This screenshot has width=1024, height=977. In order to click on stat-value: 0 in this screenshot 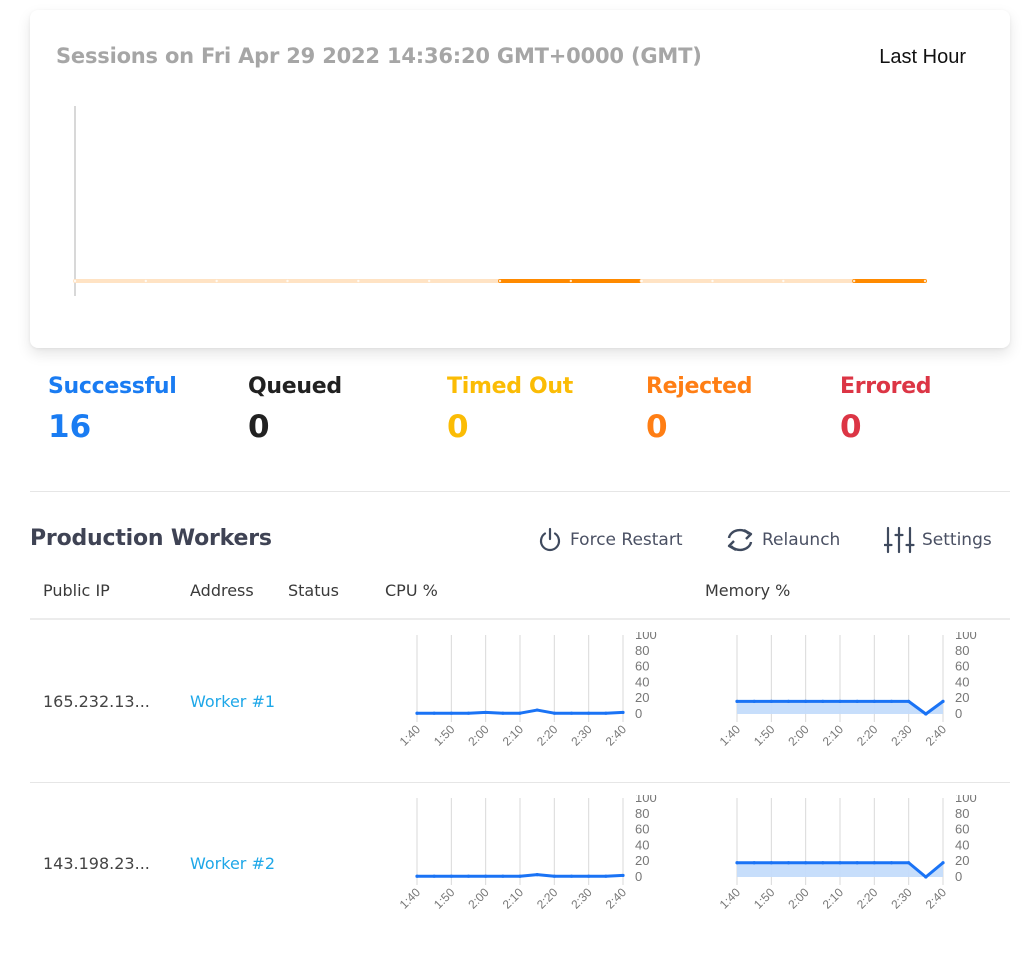, I will do `click(851, 427)`.